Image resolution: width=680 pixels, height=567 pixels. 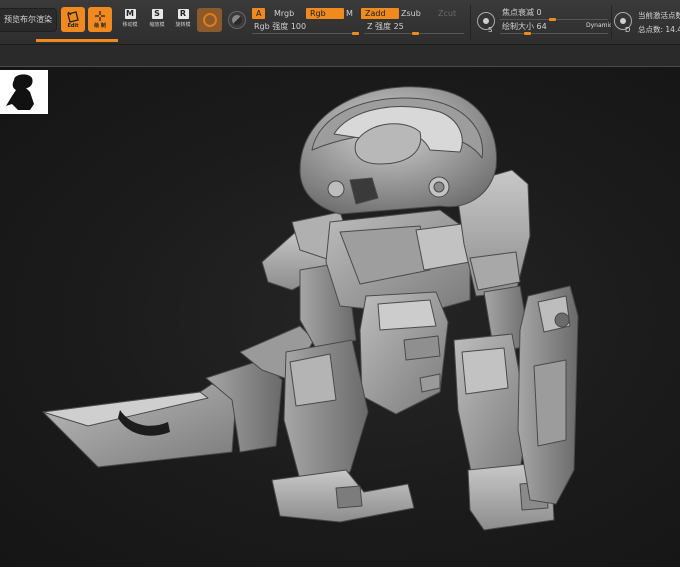 I want to click on robot-silhouette-icon, so click(x=20, y=92).